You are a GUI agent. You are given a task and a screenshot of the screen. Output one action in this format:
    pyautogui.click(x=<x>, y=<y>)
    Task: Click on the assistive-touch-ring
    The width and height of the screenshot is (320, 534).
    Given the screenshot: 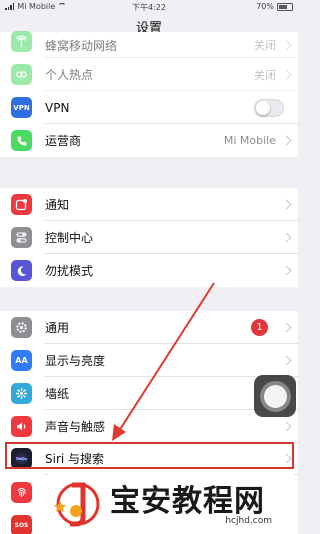 What is the action you would take?
    pyautogui.click(x=275, y=396)
    